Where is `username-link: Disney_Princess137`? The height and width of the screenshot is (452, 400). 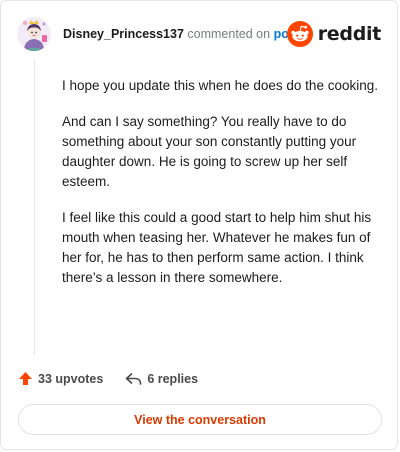
username-link: Disney_Princess137 is located at coordinates (123, 34).